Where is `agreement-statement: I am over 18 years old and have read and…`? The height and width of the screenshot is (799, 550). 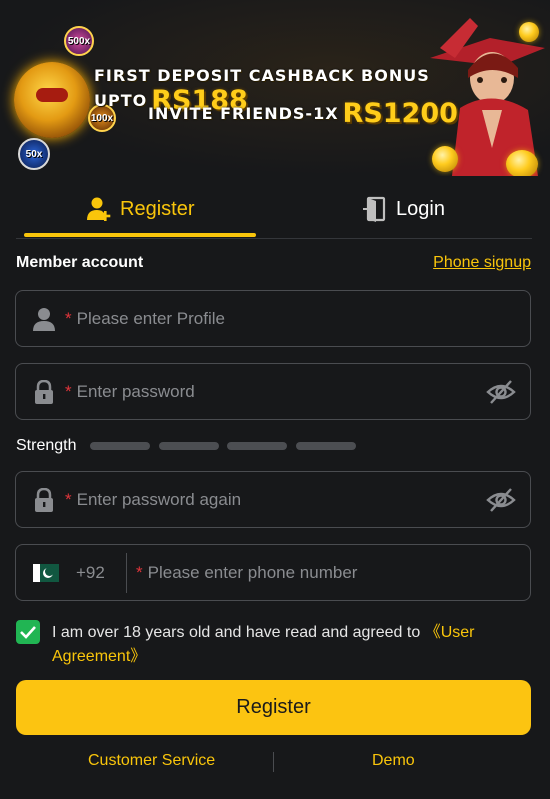
agreement-statement: I am over 18 years old and have read and… is located at coordinates (238, 632).